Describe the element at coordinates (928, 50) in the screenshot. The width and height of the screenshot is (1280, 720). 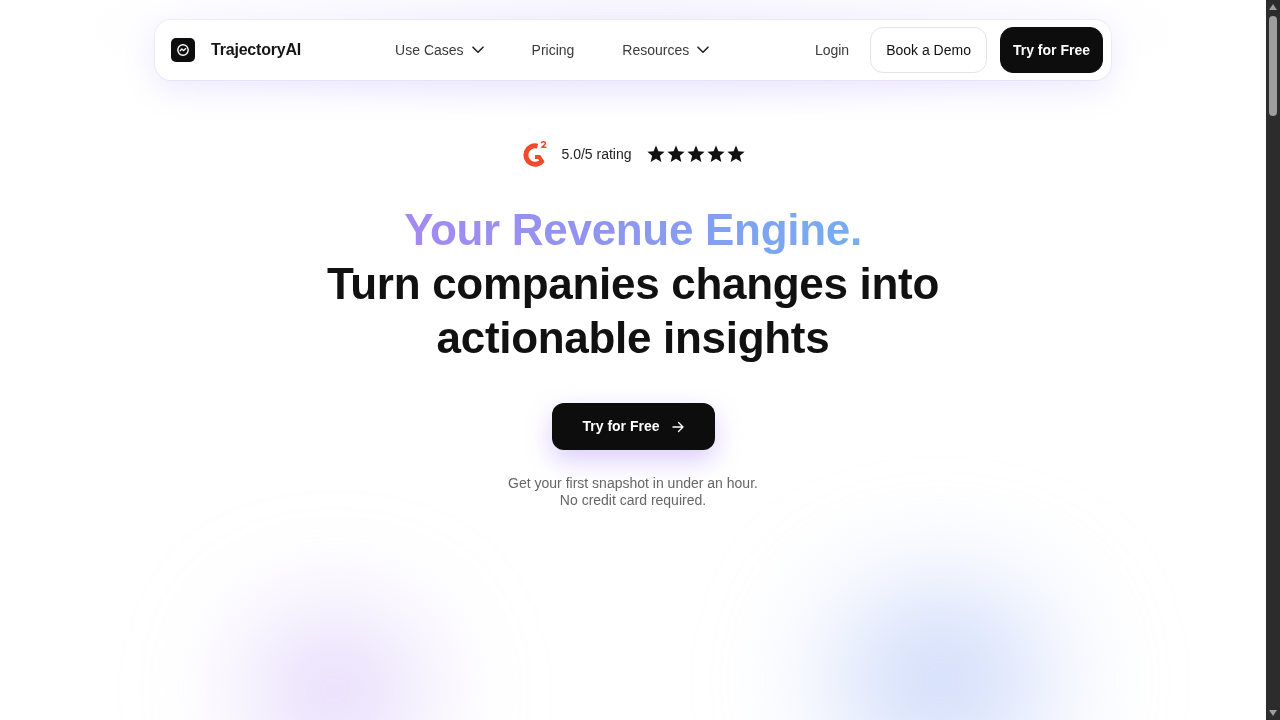
I see `demo-button: Book a Demo` at that location.